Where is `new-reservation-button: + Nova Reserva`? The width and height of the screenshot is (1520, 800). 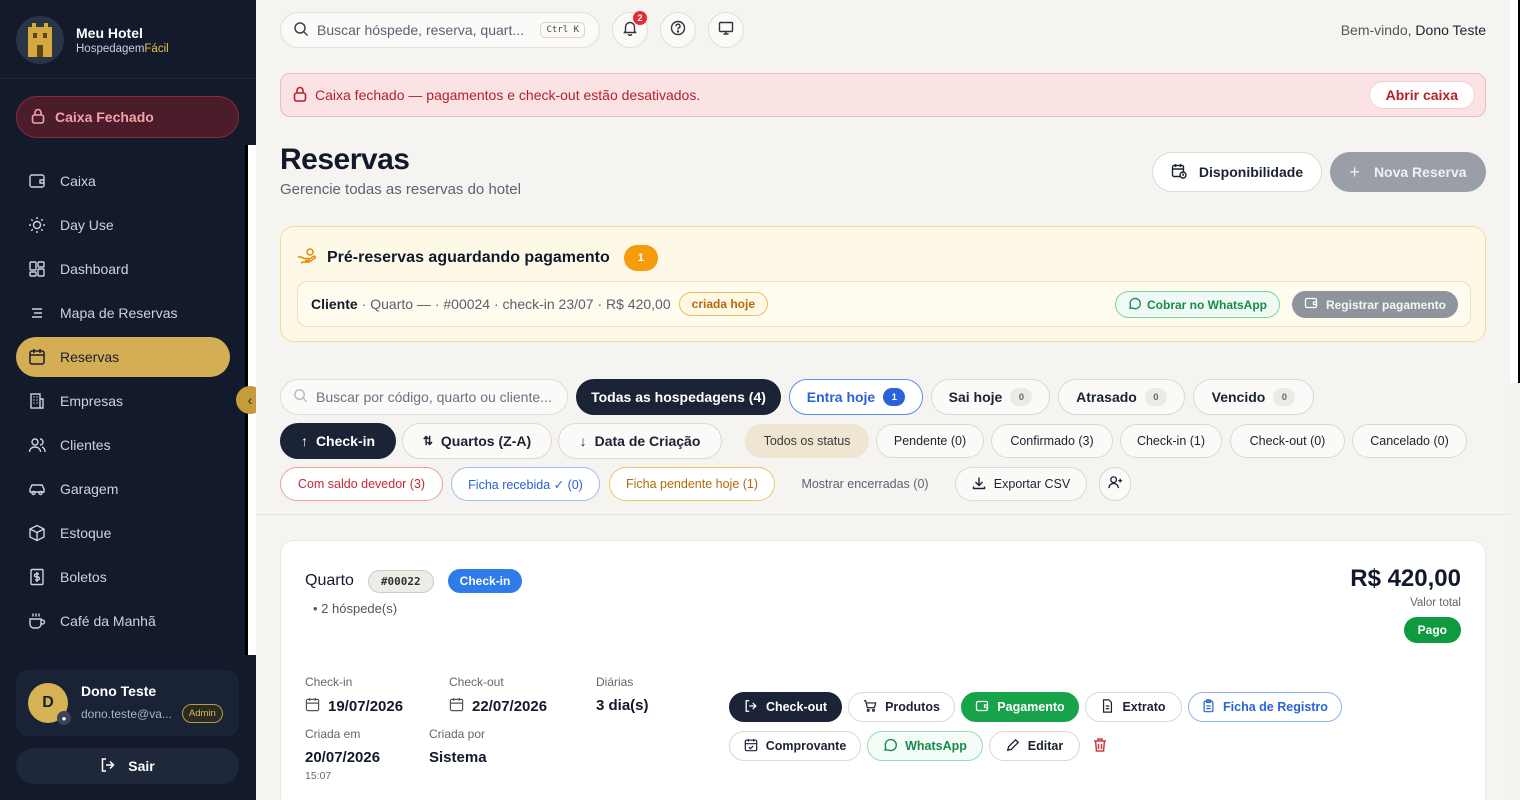
new-reservation-button: + Nova Reserva is located at coordinates (1408, 172).